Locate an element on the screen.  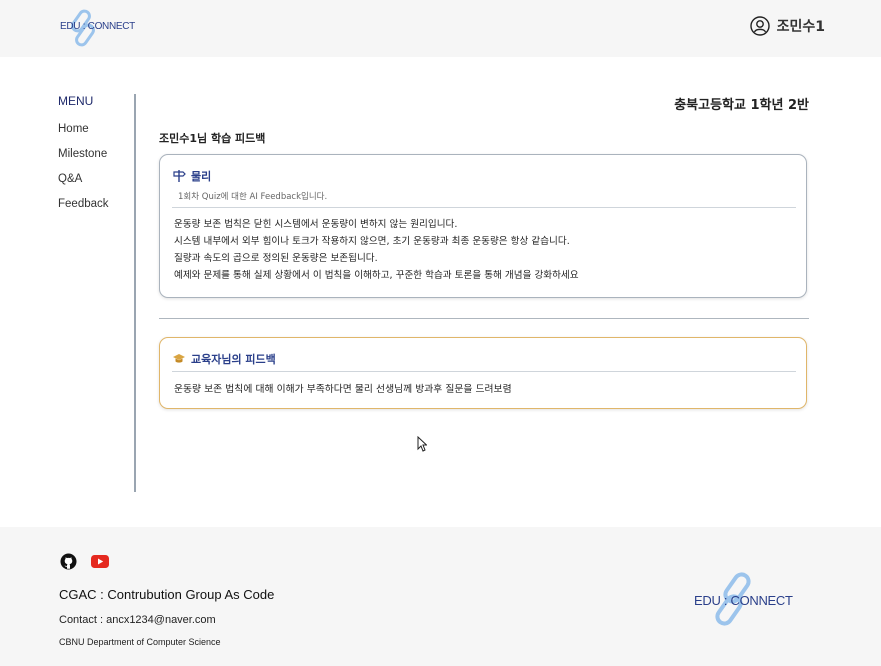
ai-feedback-line: 질량과 속도의 곱으로 정의된 운동량은 보존됩니다. is located at coordinates (276, 258).